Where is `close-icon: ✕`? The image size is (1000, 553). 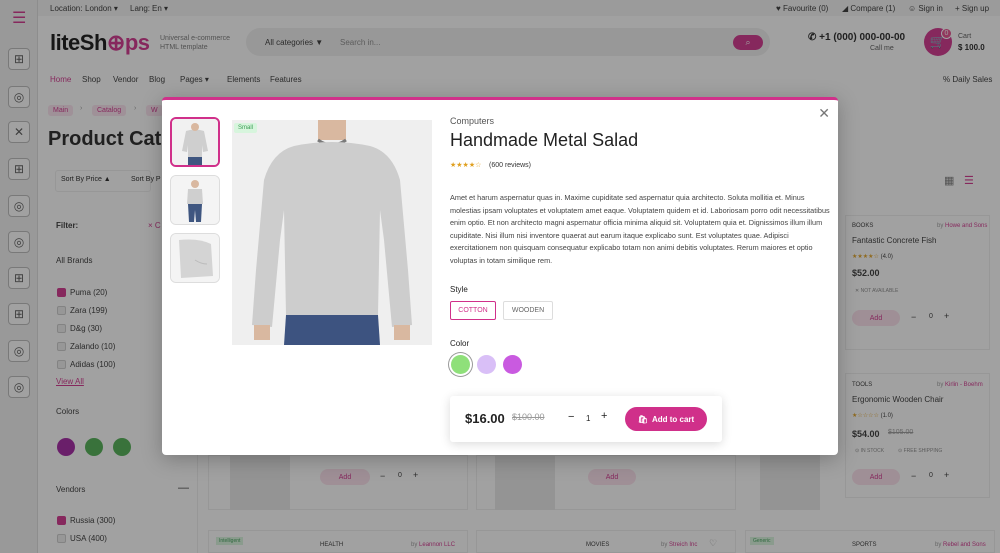 close-icon: ✕ is located at coordinates (824, 113).